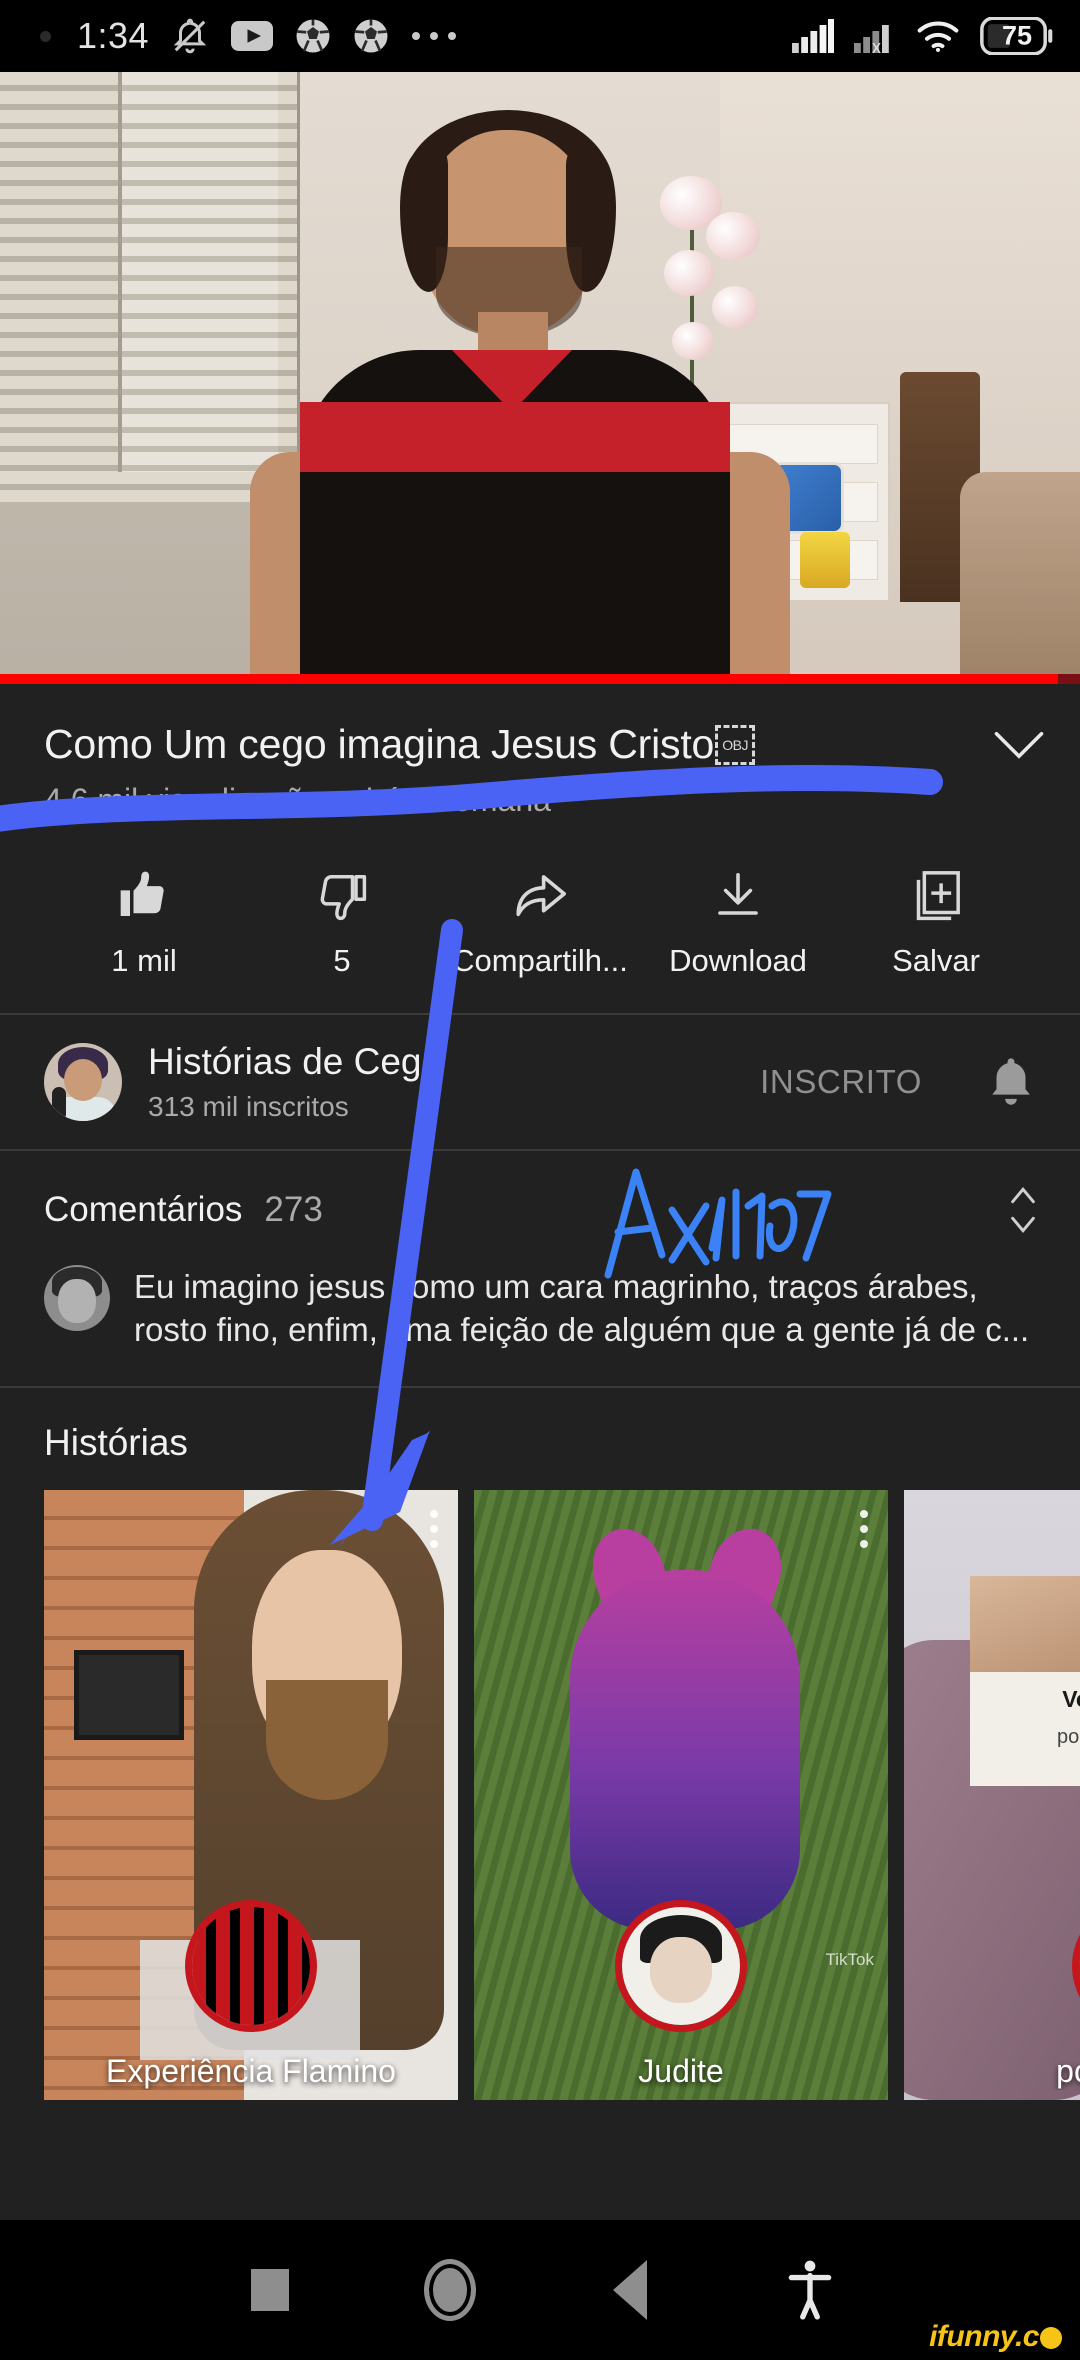 This screenshot has width=1080, height=2360. I want to click on download-label: Download, so click(738, 960).